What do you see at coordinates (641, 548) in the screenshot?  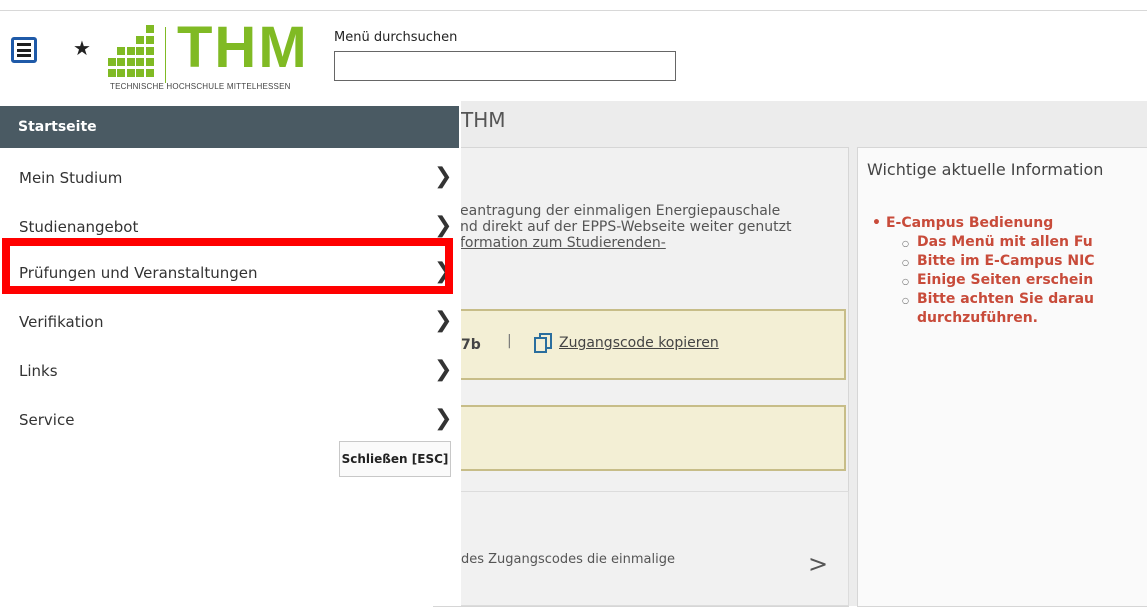 I see `lower-card` at bounding box center [641, 548].